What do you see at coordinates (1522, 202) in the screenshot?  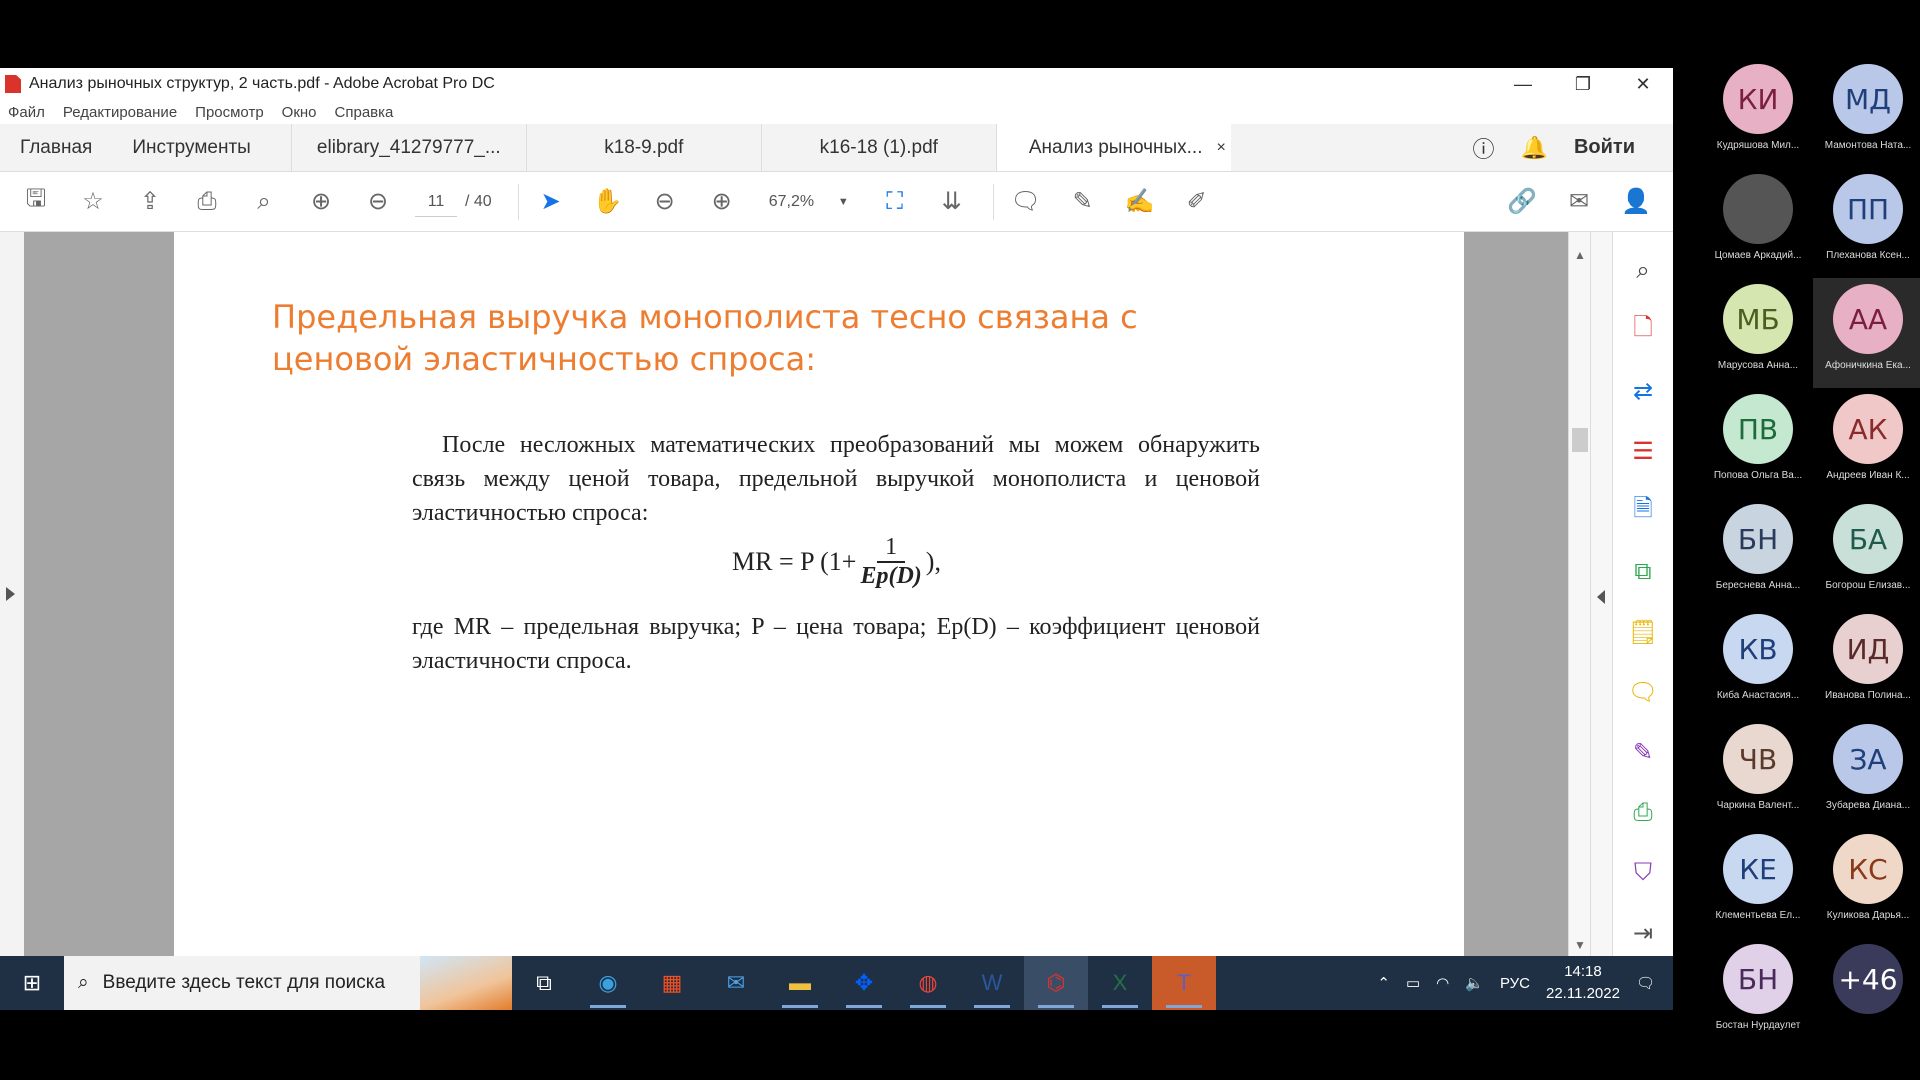 I see `share-link-icon: 🔗` at bounding box center [1522, 202].